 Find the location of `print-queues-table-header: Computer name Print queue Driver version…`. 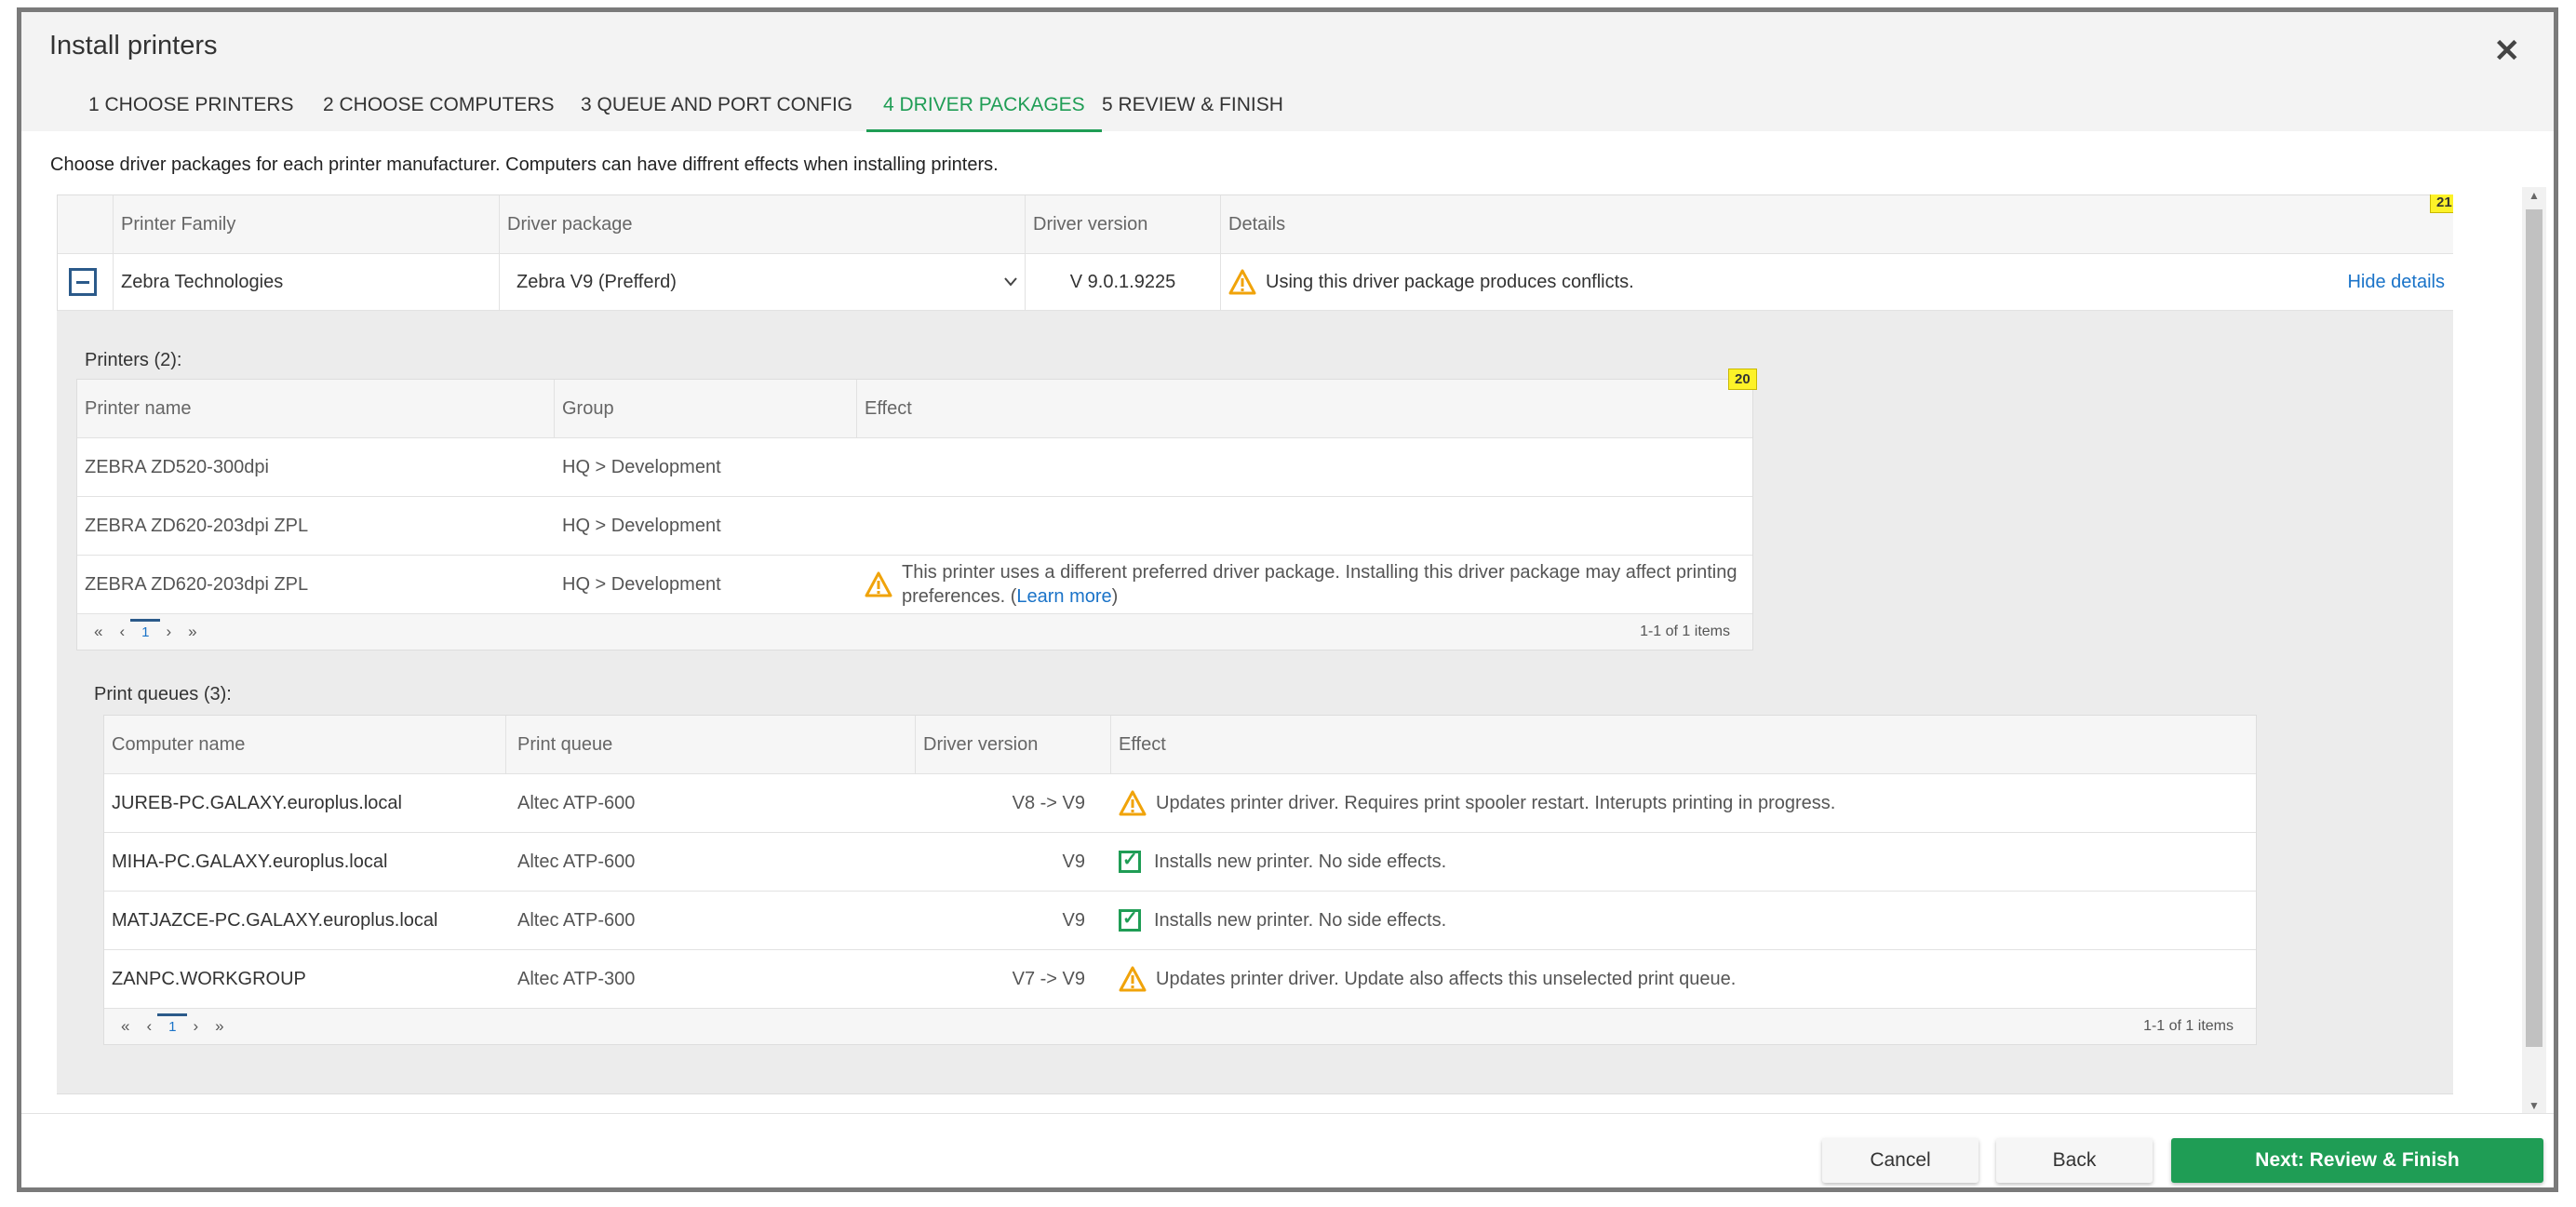

print-queues-table-header: Computer name Print queue Driver version… is located at coordinates (1180, 745).